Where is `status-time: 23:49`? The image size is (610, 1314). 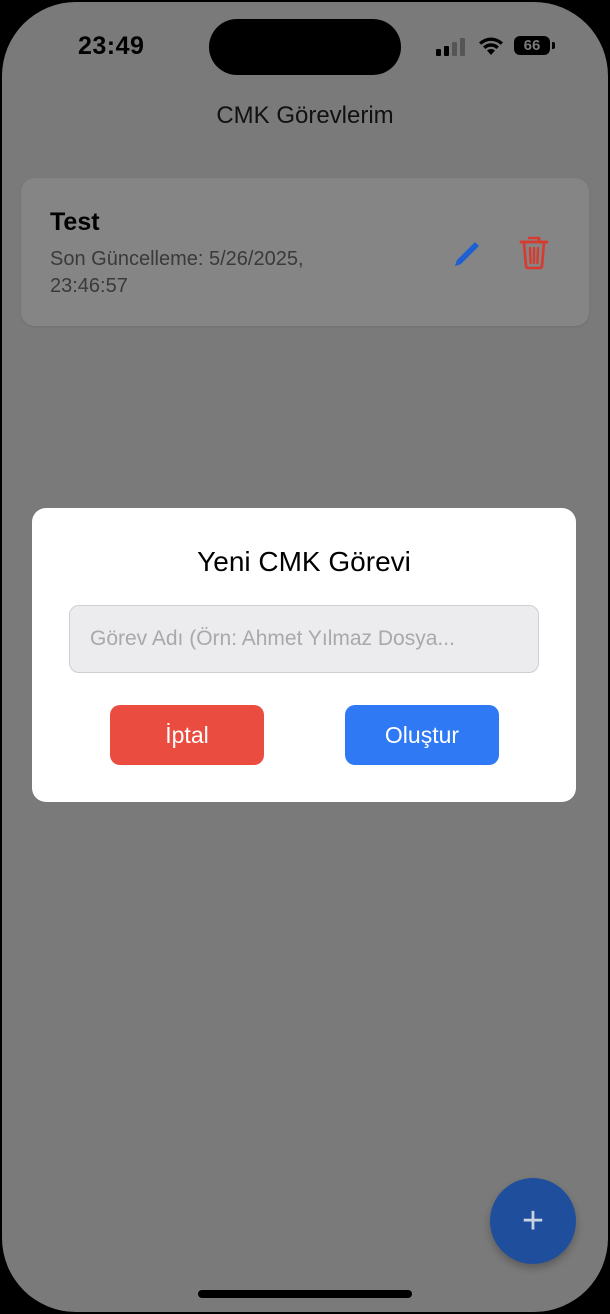
status-time: 23:49 is located at coordinates (111, 46).